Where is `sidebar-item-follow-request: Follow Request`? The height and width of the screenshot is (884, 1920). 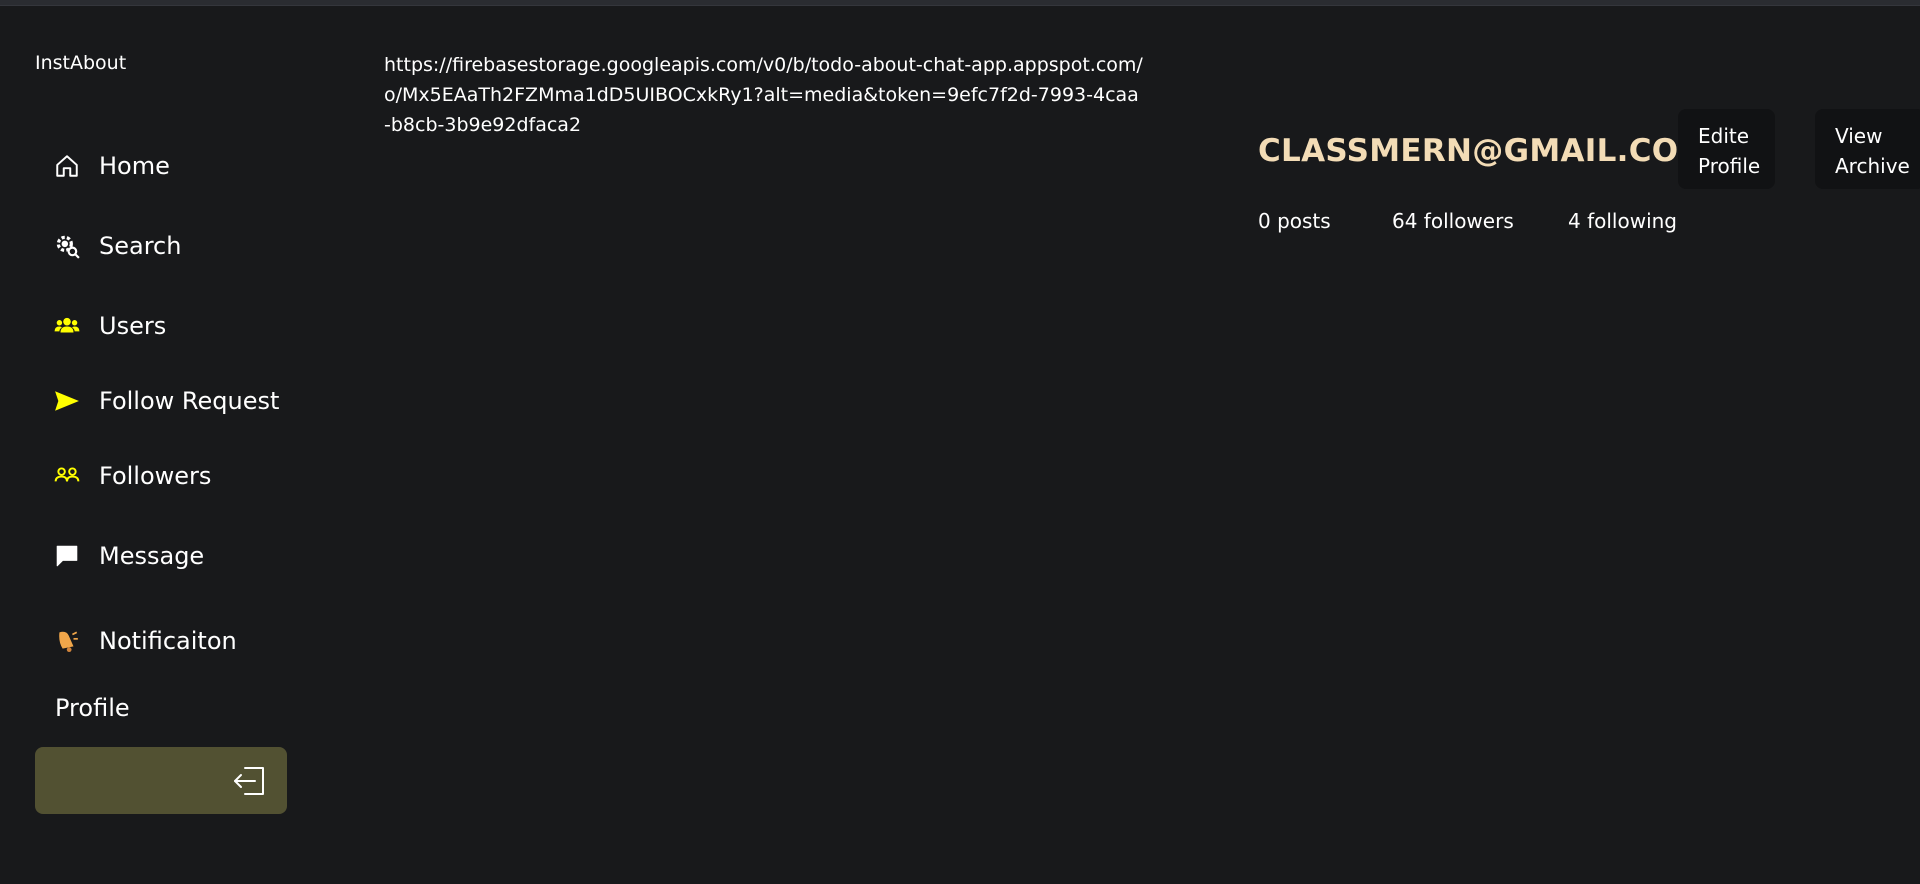 sidebar-item-follow-request: Follow Request is located at coordinates (166, 401).